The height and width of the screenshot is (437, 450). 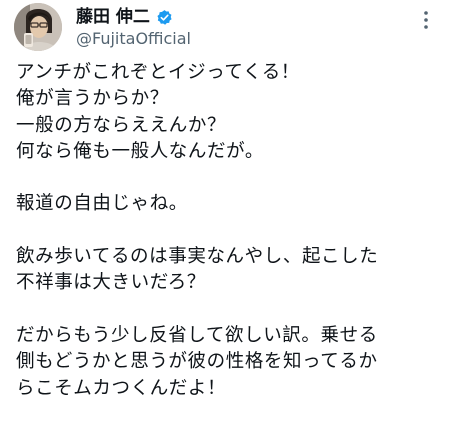 I want to click on tweet-line-13: らこそムカつくんだよ！, so click(x=121, y=388).